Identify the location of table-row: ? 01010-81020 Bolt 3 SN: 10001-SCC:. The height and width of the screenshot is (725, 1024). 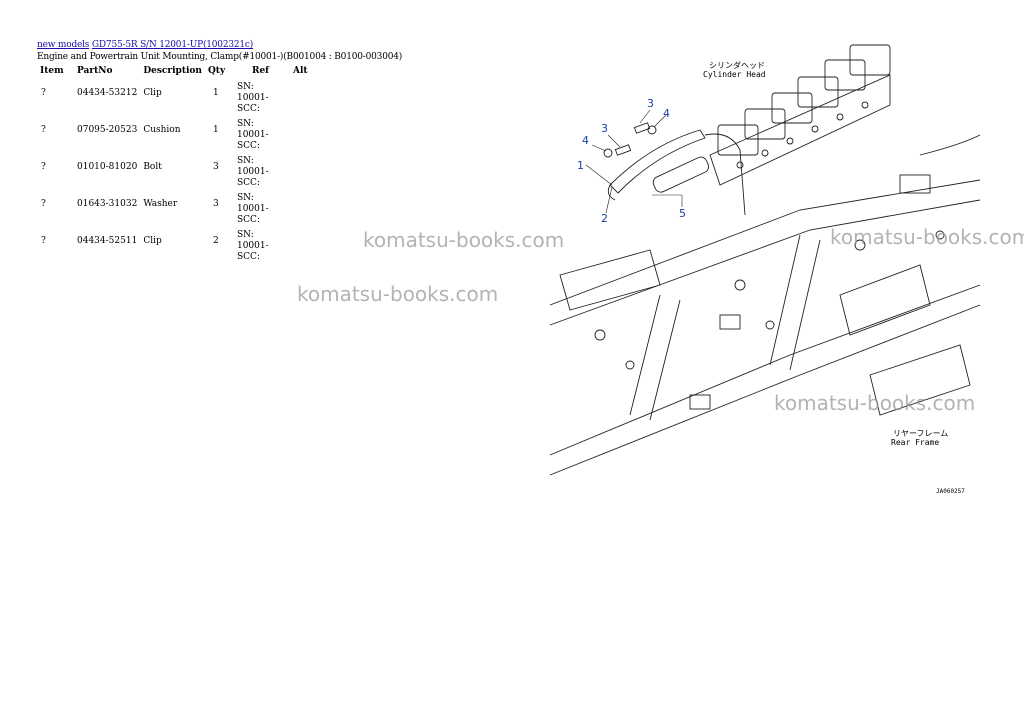
(174, 172).